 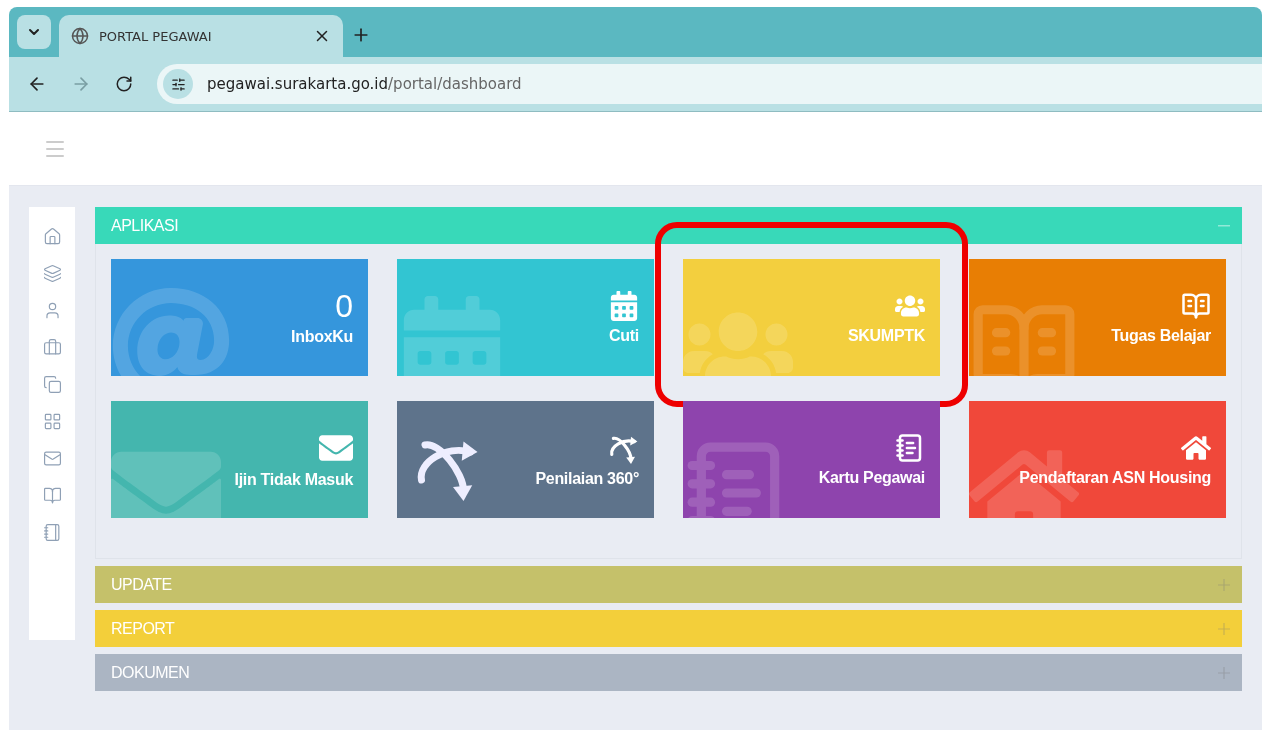 What do you see at coordinates (344, 305) in the screenshot?
I see `inbox-count: 0` at bounding box center [344, 305].